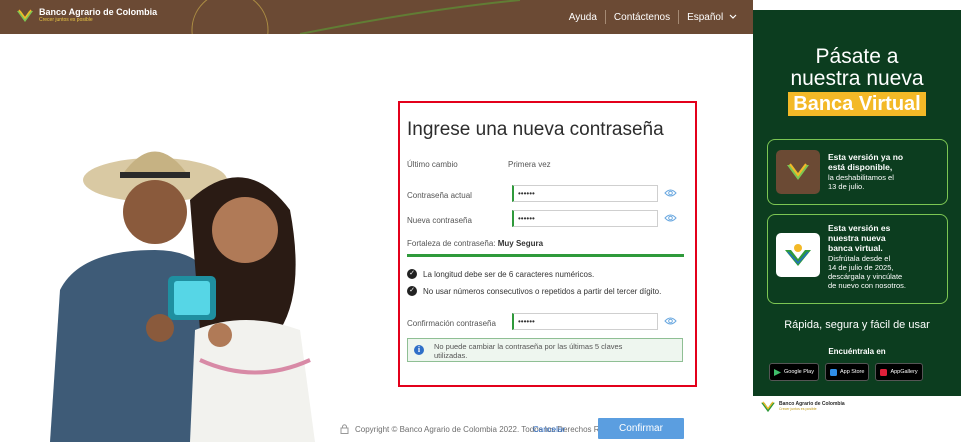 Image resolution: width=961 pixels, height=443 pixels. I want to click on old-version-text-1: la deshabilitamos el, so click(861, 177).